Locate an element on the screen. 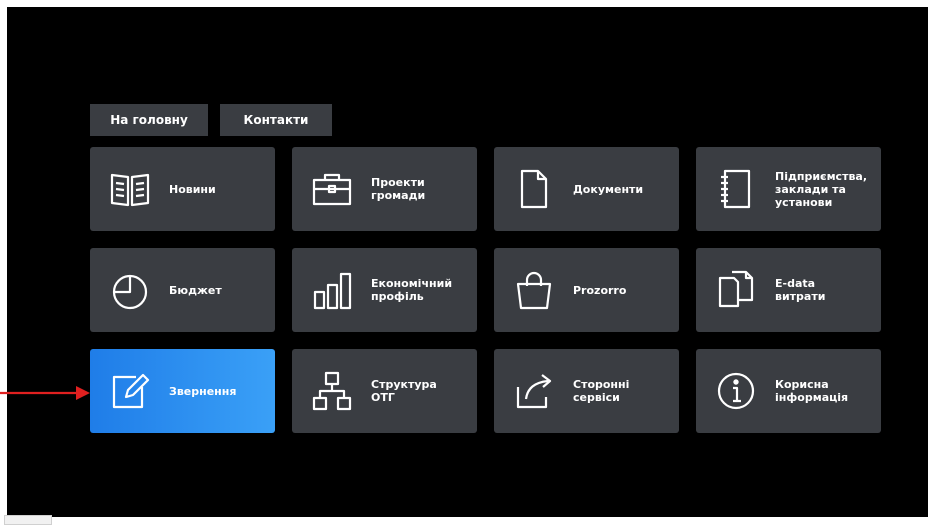  corner-watermark is located at coordinates (28, 520).